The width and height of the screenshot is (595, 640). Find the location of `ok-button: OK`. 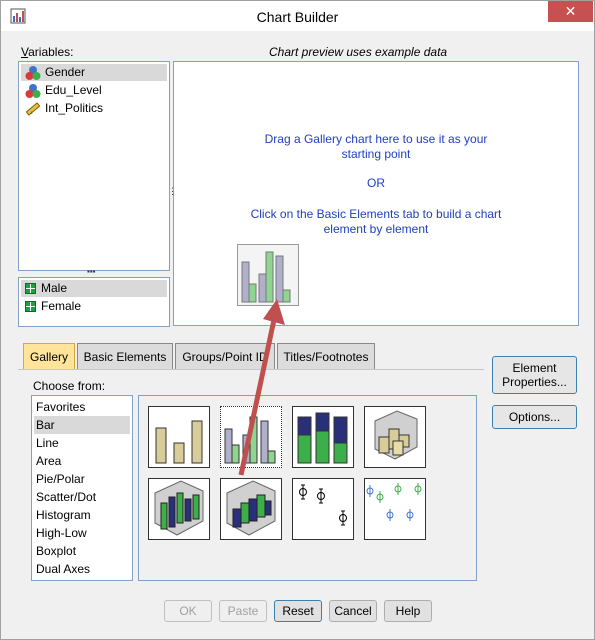

ok-button: OK is located at coordinates (188, 611).